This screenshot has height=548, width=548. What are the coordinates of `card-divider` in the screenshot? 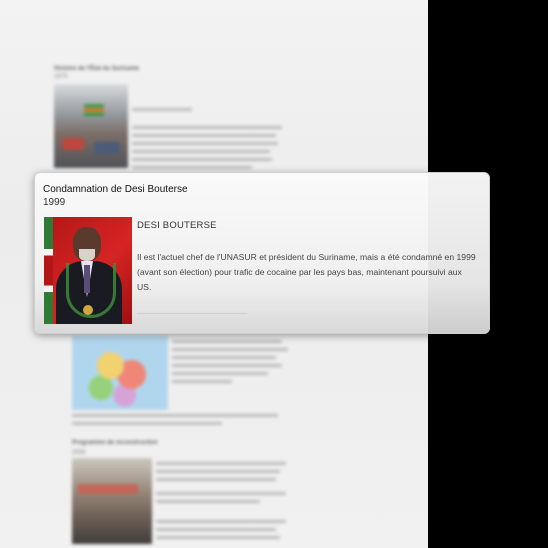 It's located at (192, 313).